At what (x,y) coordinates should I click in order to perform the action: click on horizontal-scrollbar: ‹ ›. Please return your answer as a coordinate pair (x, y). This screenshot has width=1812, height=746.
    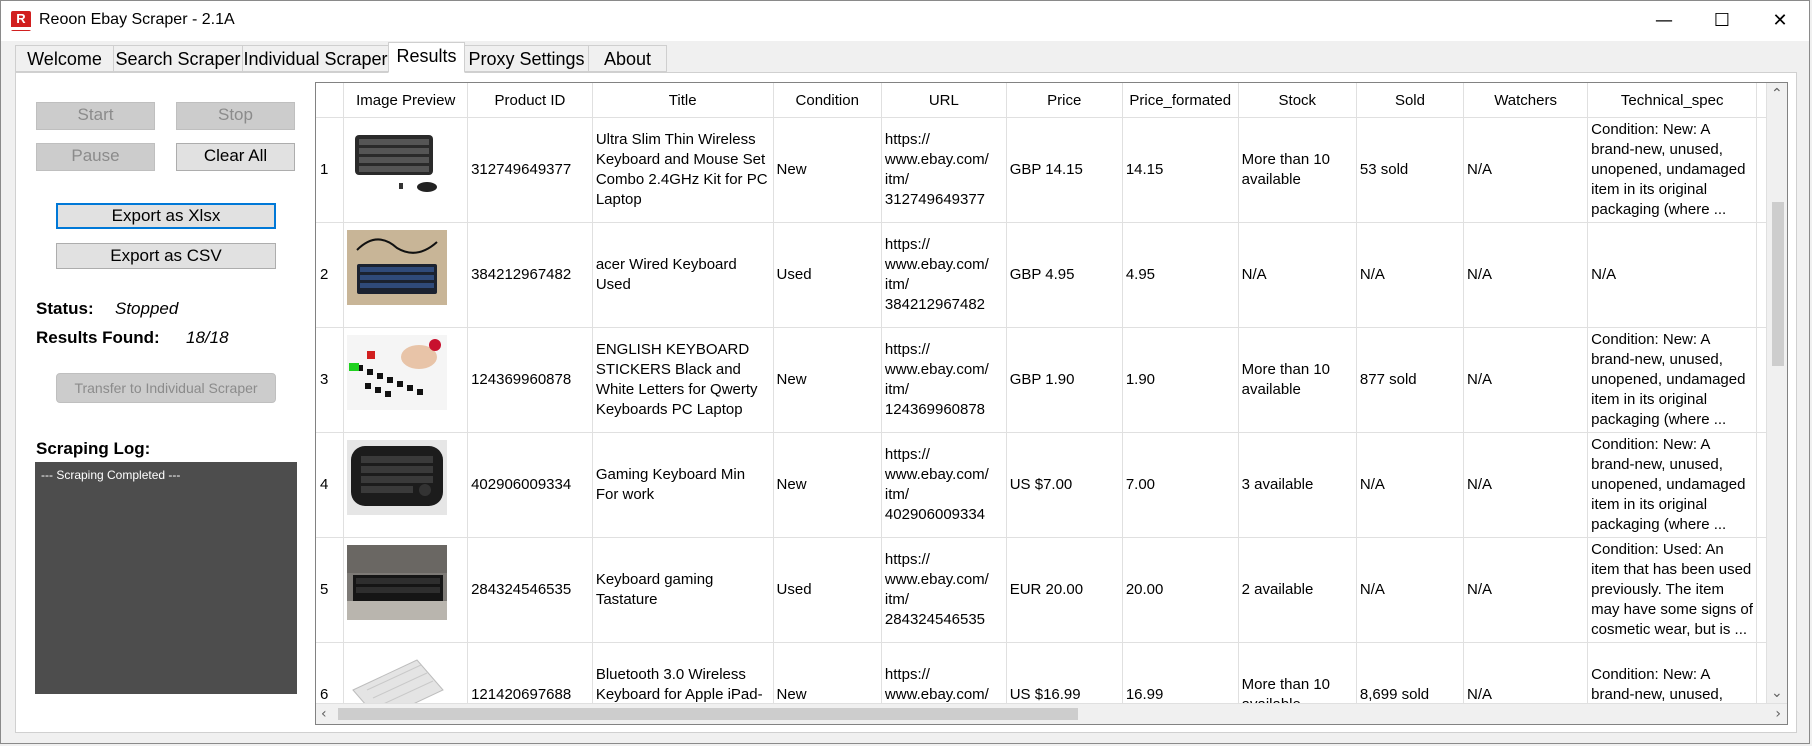
    Looking at the image, I should click on (1051, 713).